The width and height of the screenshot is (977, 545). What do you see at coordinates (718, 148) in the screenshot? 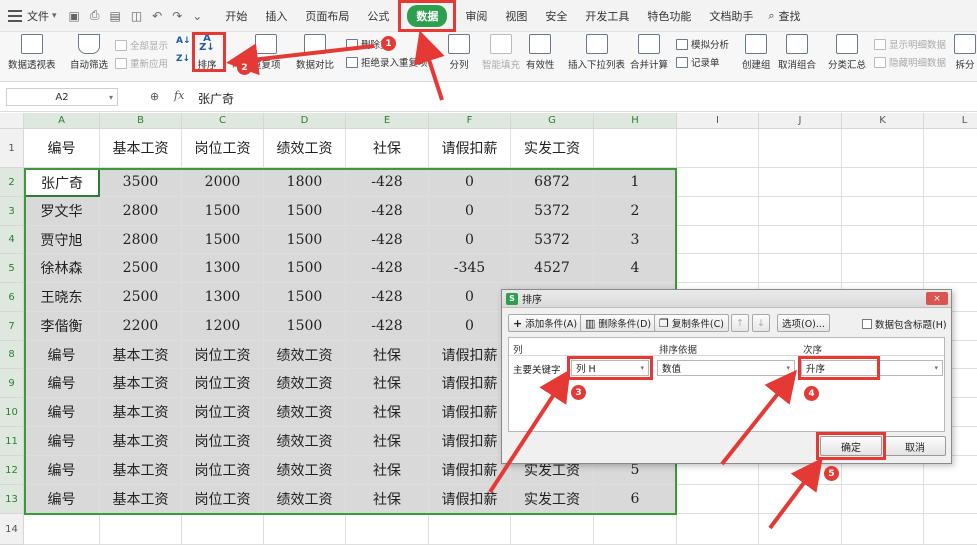
I see `cell-i1` at bounding box center [718, 148].